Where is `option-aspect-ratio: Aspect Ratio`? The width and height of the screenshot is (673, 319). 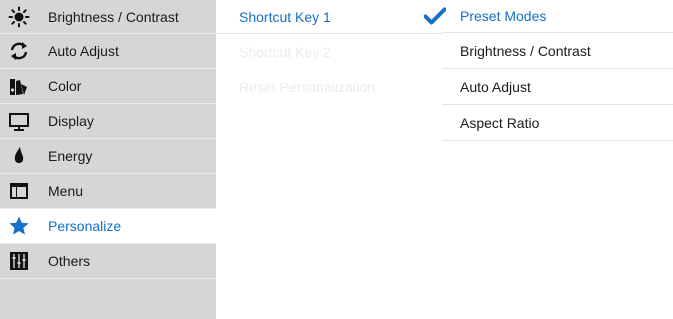
option-aspect-ratio: Aspect Ratio is located at coordinates (557, 123).